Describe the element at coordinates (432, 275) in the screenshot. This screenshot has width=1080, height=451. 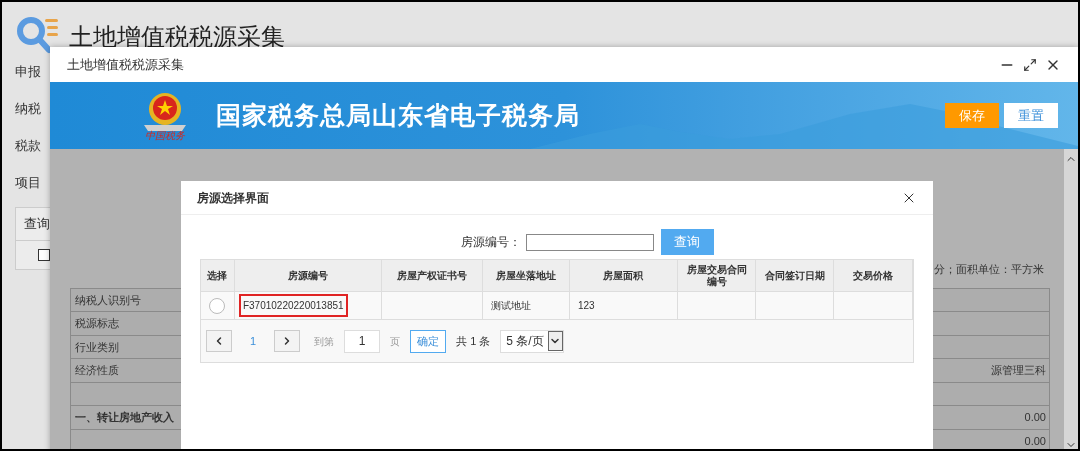
I see `column-header: 房屋产权证书号` at that location.